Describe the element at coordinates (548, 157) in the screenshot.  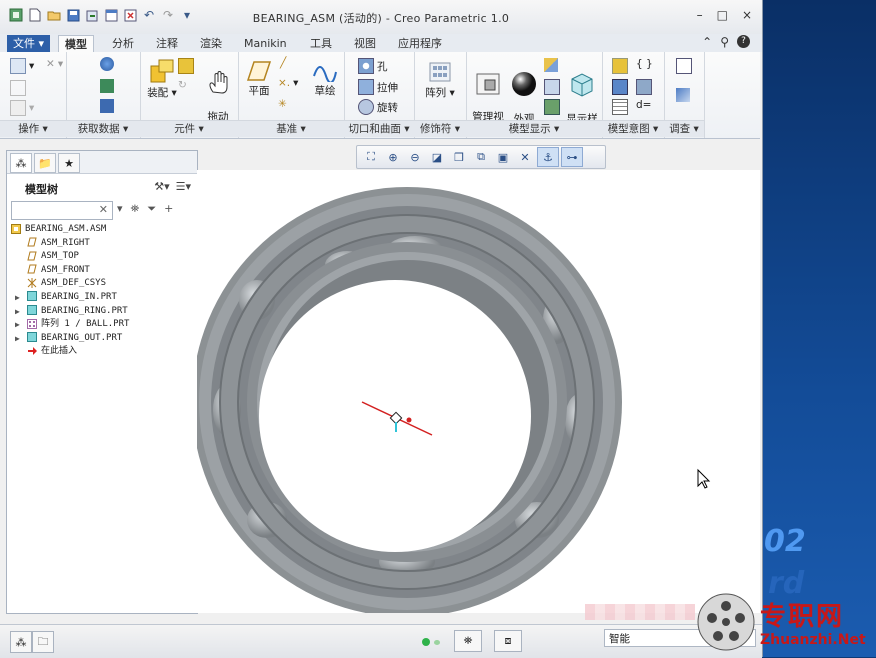
I see `spin-center-icon: ⚓` at that location.